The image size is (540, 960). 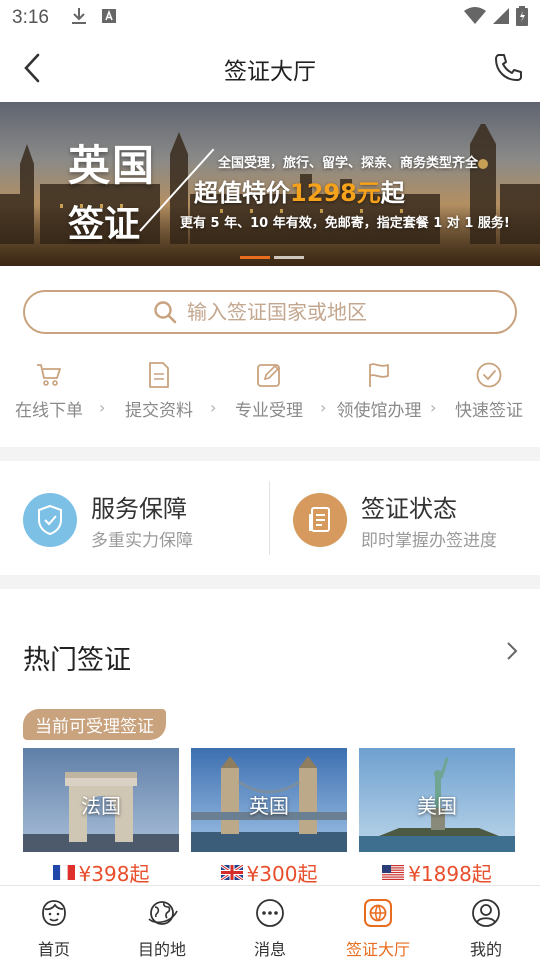 I want to click on battery-icon, so click(x=522, y=18).